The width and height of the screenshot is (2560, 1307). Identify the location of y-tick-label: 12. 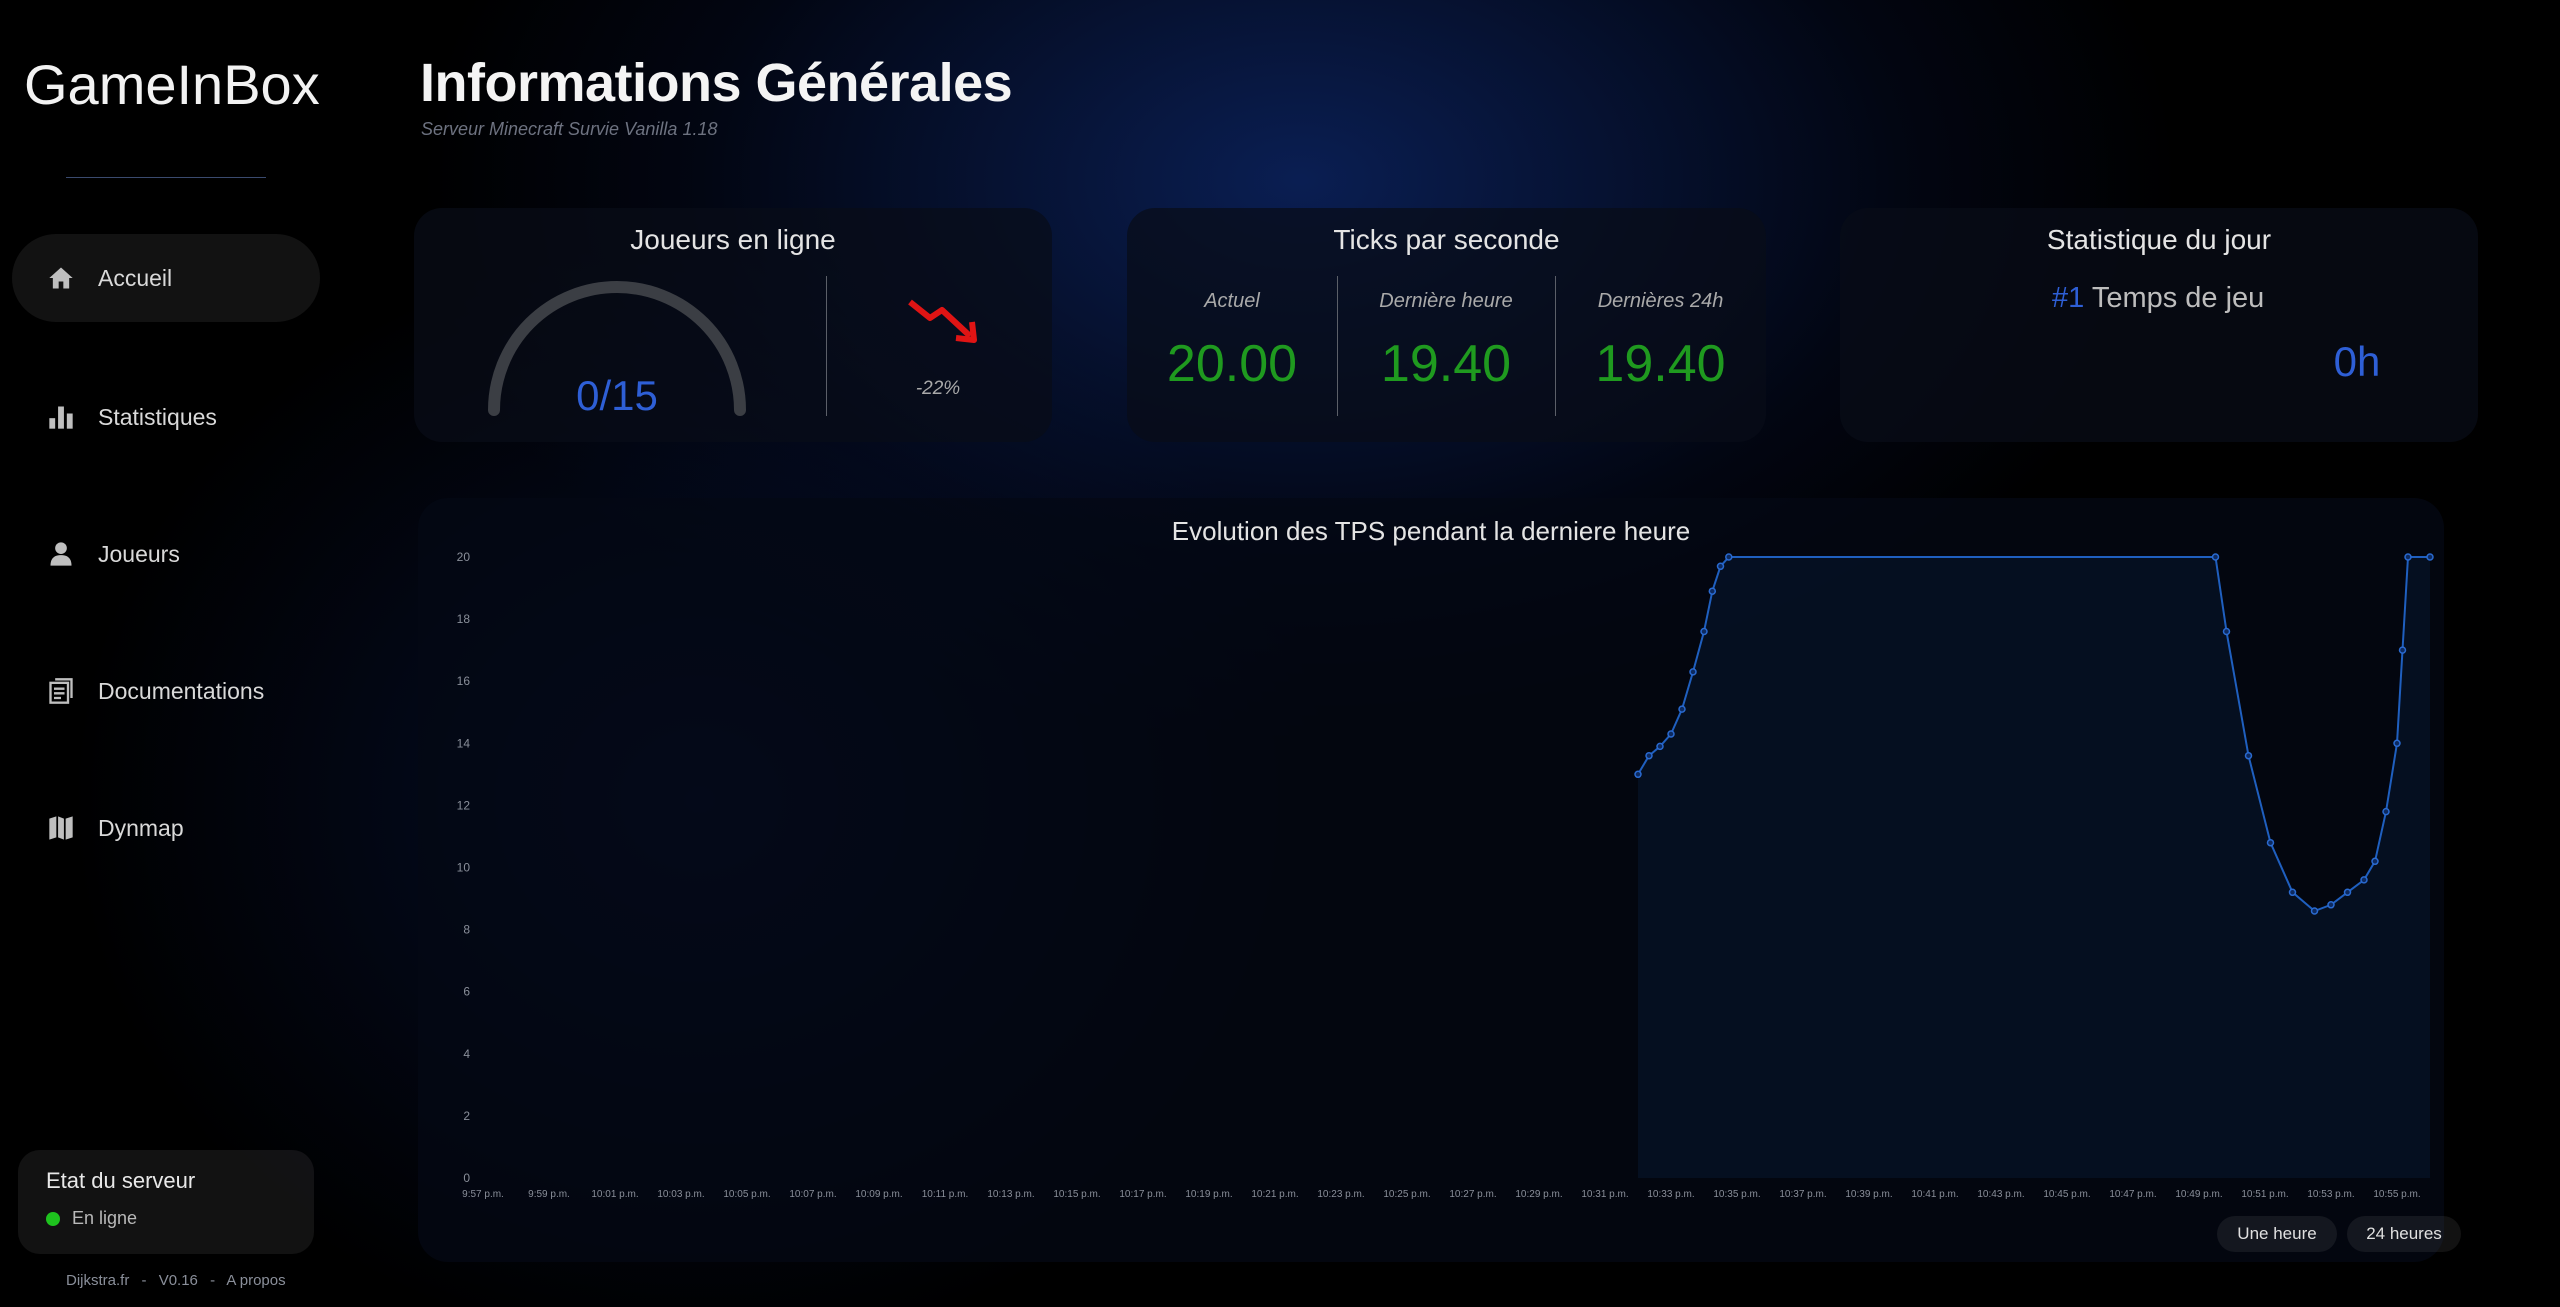
(464, 805).